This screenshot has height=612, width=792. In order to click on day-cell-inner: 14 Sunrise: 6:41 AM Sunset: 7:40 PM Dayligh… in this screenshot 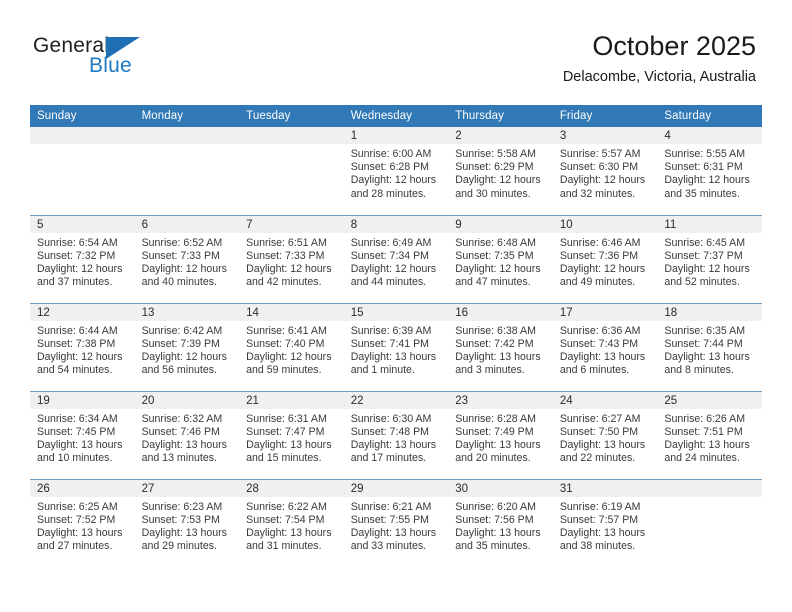, I will do `click(291, 347)`.